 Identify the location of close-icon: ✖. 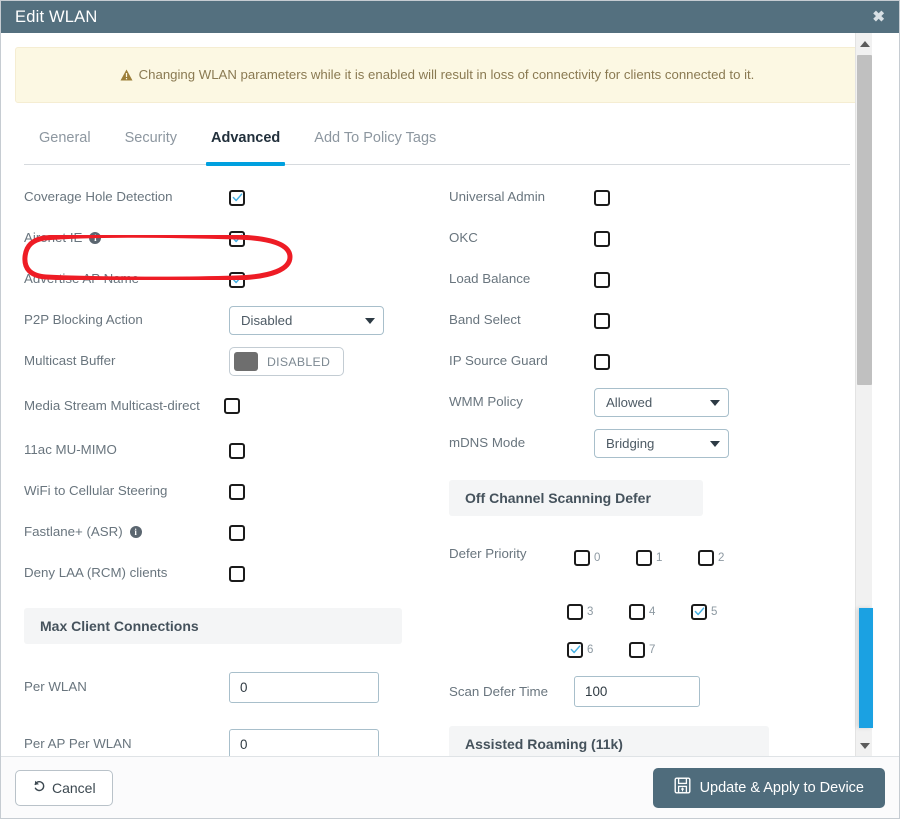
(878, 17).